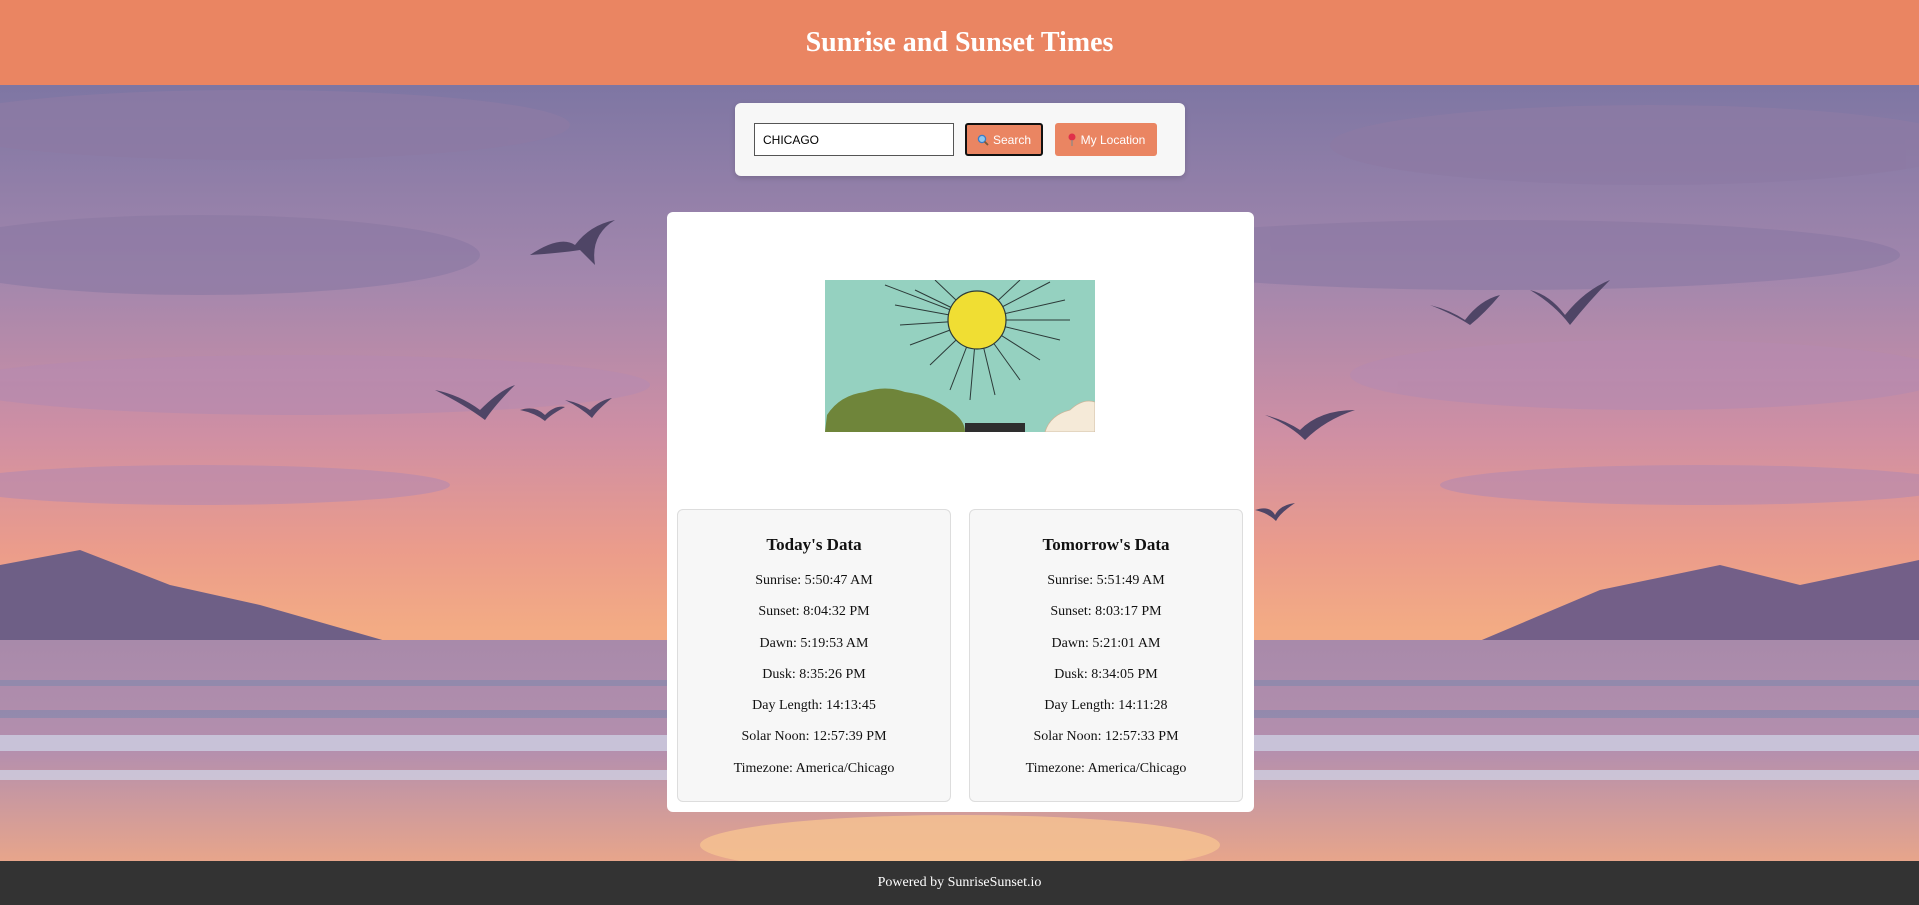 This screenshot has height=905, width=1919. Describe the element at coordinates (983, 140) in the screenshot. I see `magnifier-icon` at that location.